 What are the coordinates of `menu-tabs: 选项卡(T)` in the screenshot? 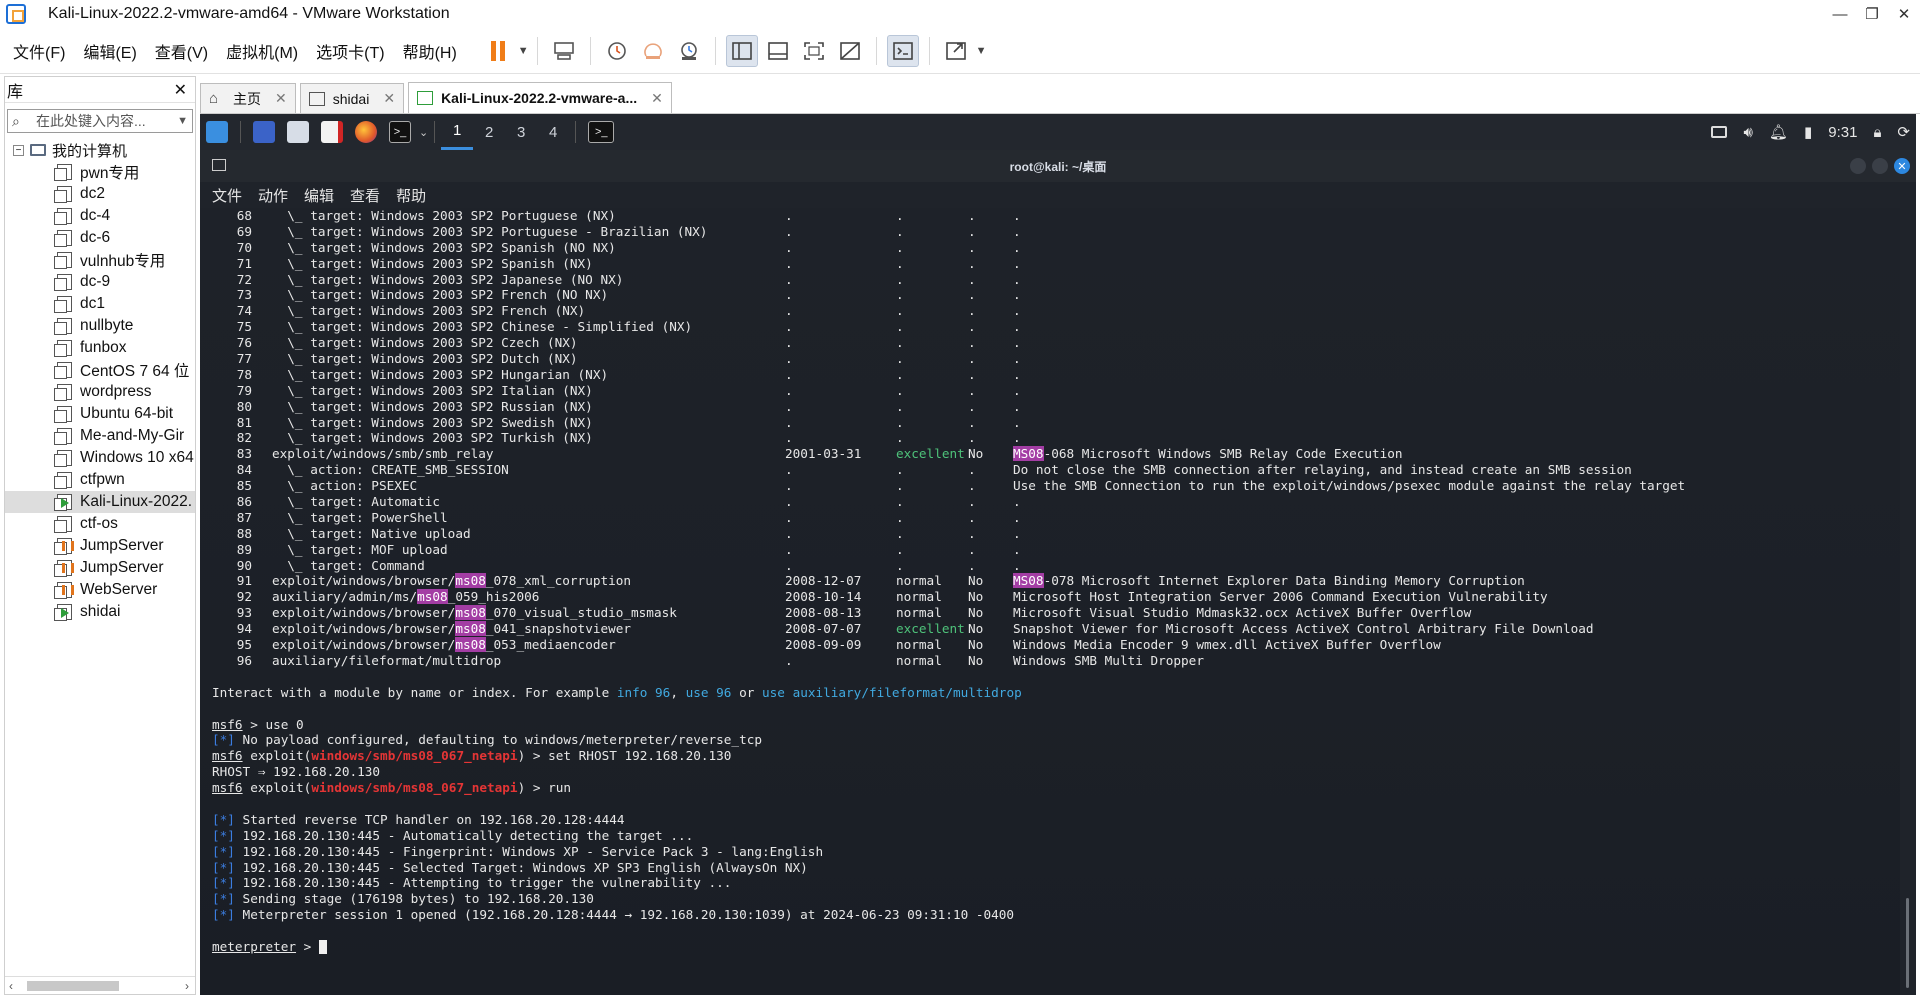 It's located at (350, 51).